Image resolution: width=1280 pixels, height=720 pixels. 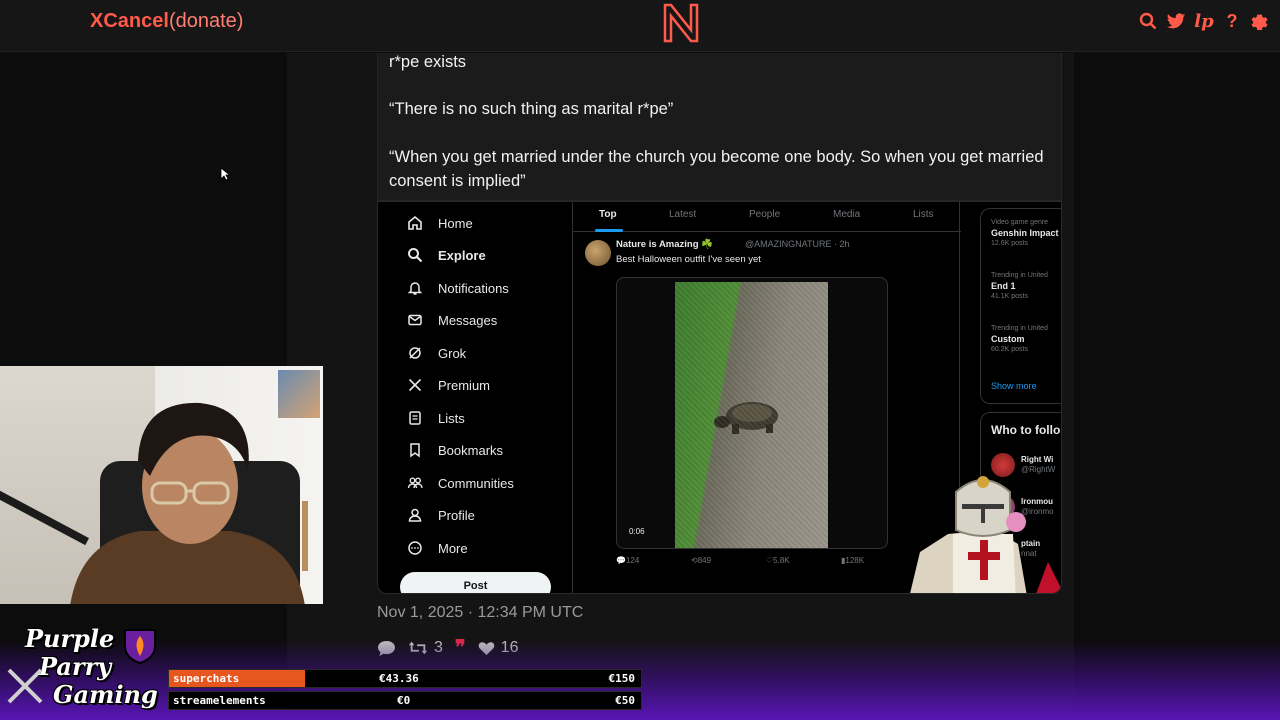 I want to click on goal-name: streamelements, so click(x=219, y=700).